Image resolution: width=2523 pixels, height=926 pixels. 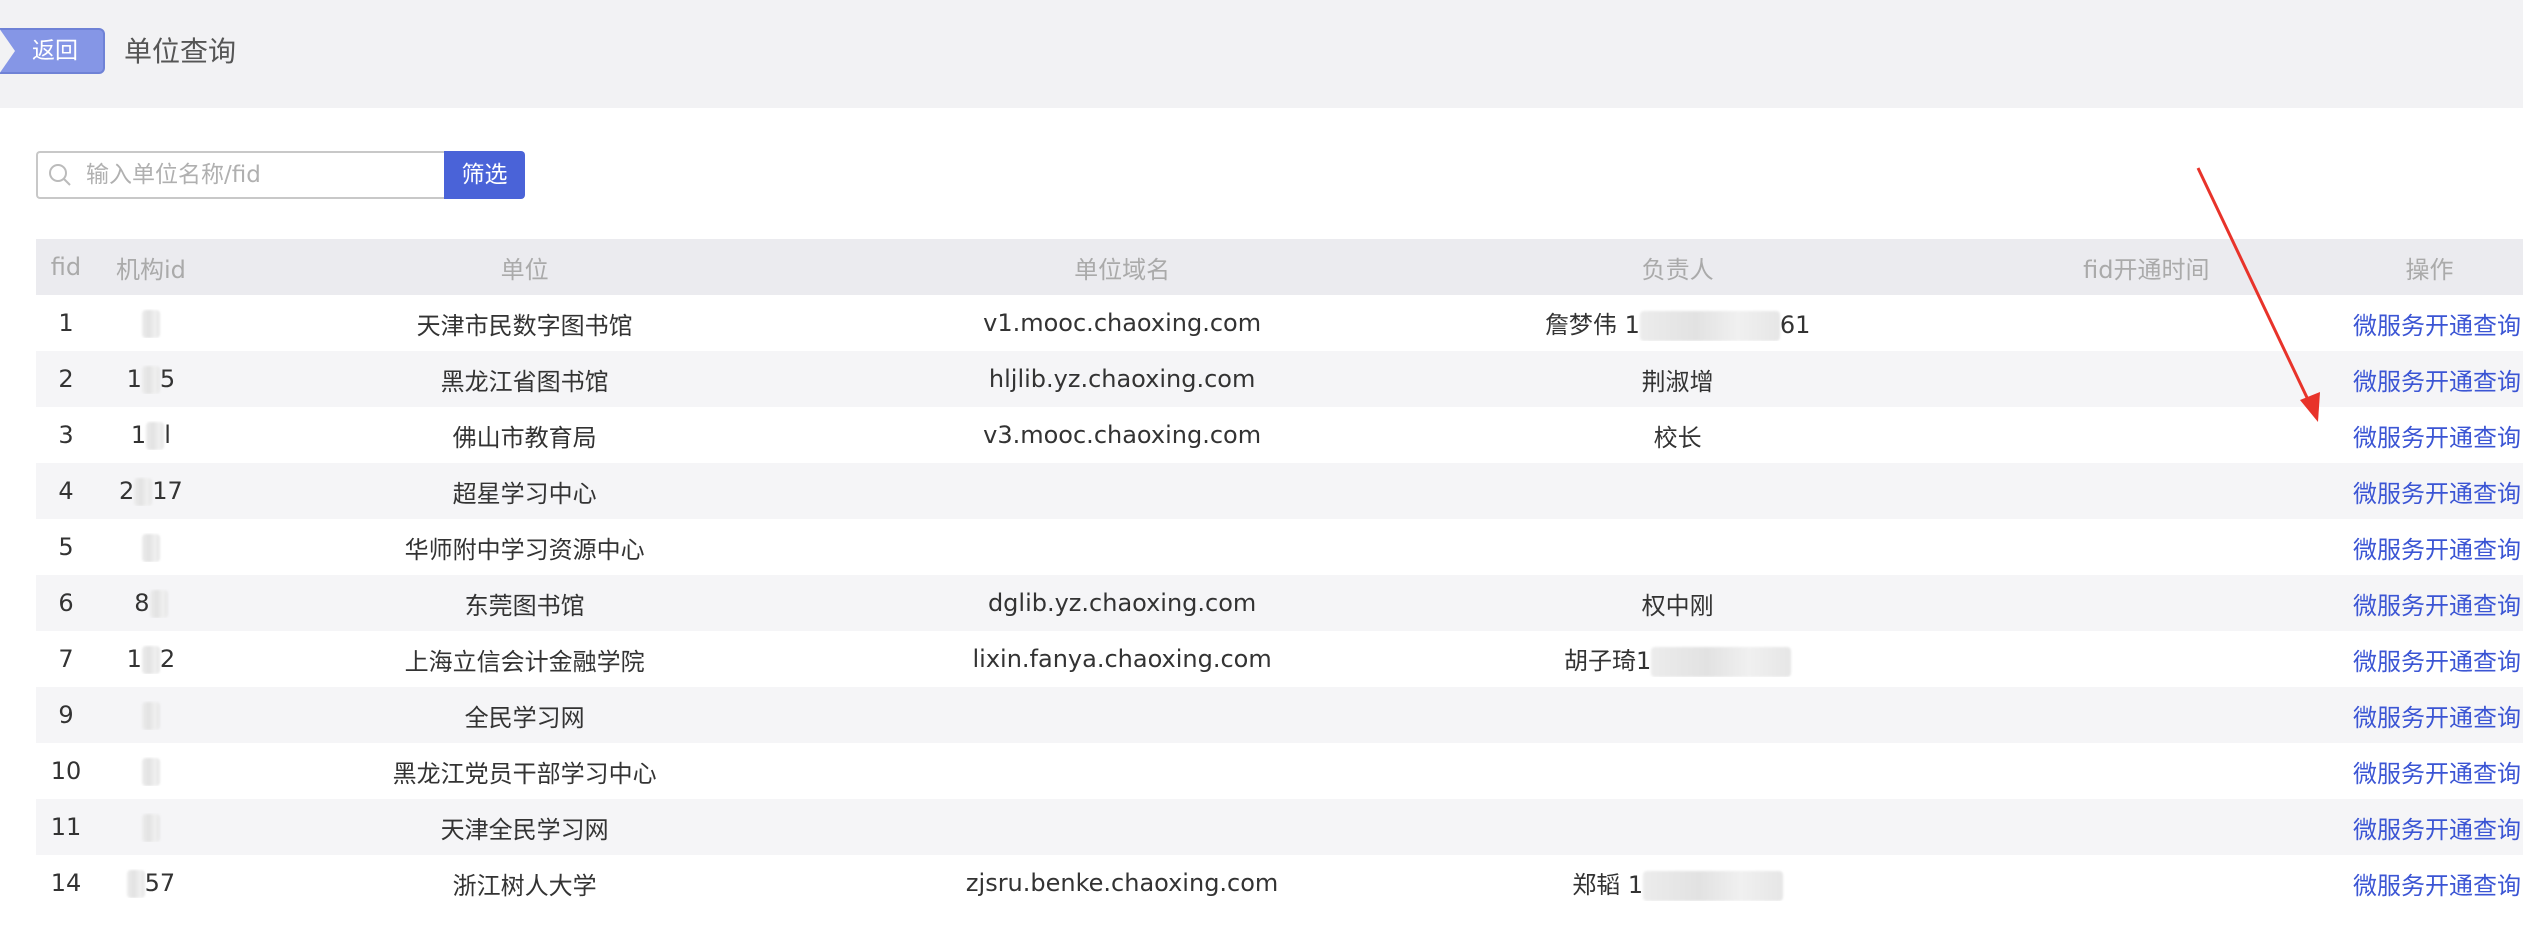 I want to click on fid-value: 4, so click(x=66, y=491).